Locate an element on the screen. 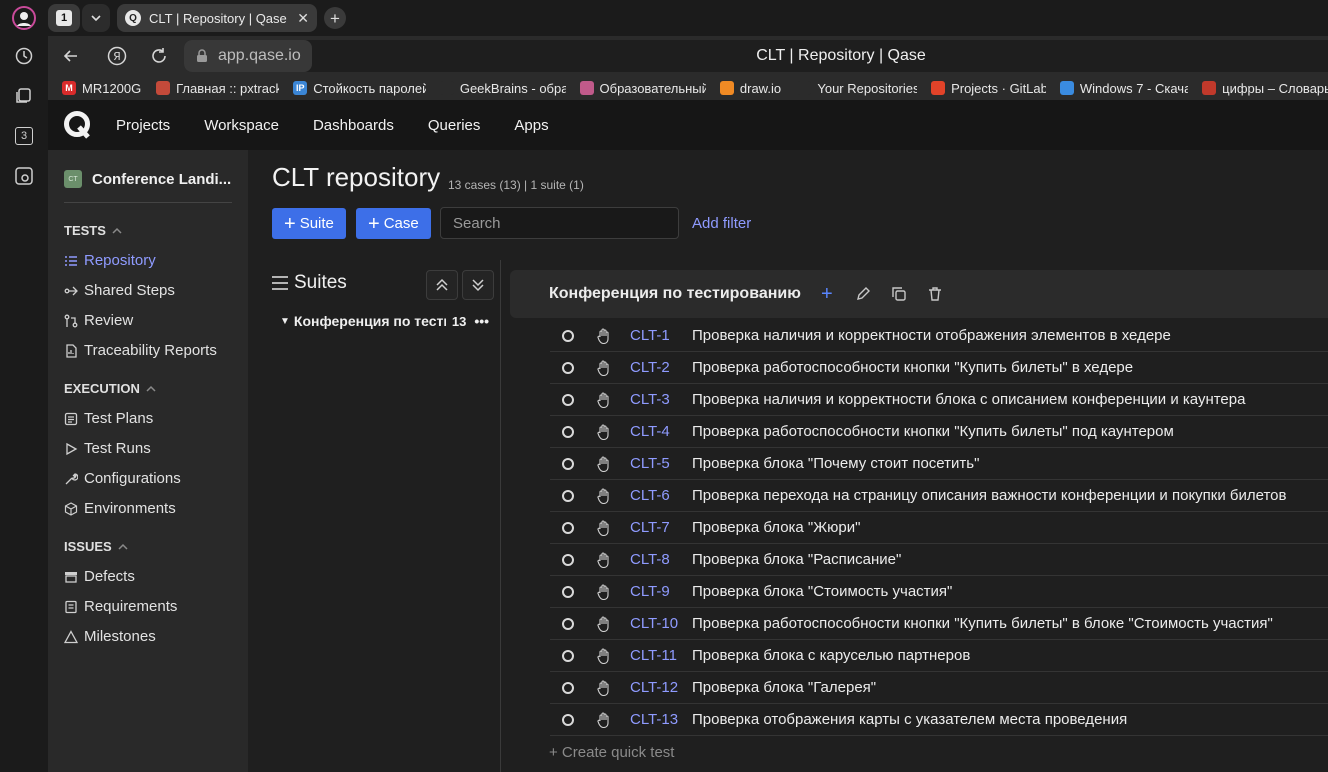 This screenshot has width=1328, height=772. yandex-icon: Я is located at coordinates (117, 56).